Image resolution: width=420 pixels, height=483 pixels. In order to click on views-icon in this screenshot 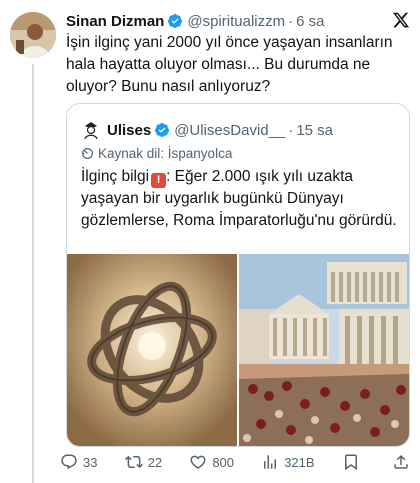, I will do `click(270, 462)`.